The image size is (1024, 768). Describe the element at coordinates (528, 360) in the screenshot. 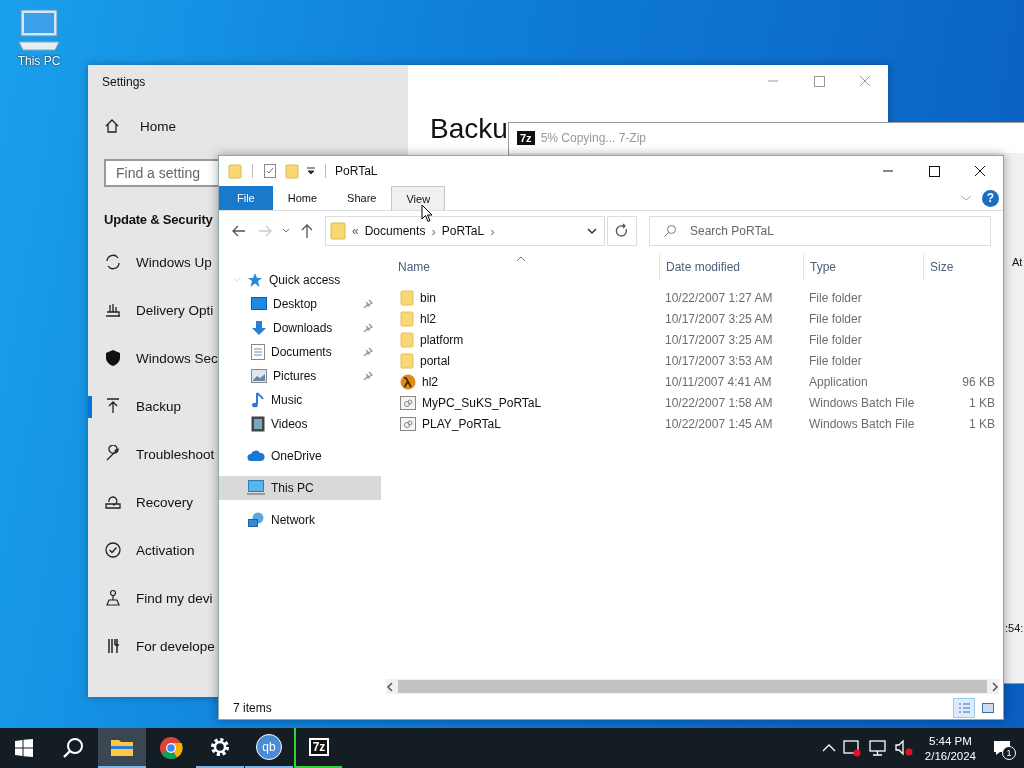

I see `file-name: portal` at that location.